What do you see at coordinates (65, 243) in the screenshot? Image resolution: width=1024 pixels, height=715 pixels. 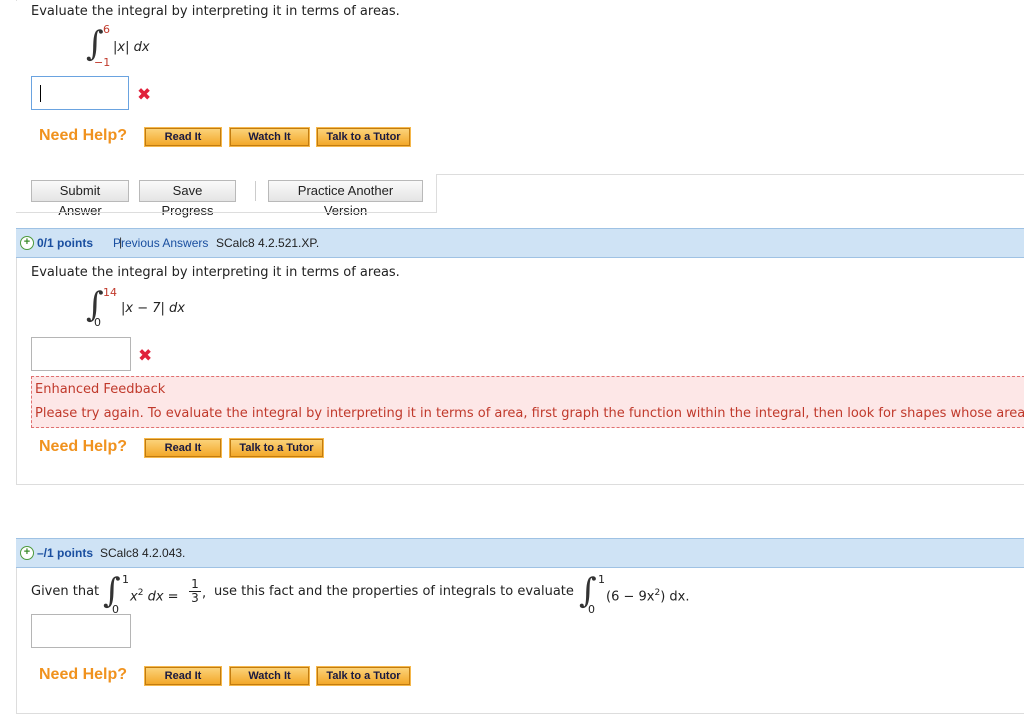 I see `points-label: 0/1 points` at bounding box center [65, 243].